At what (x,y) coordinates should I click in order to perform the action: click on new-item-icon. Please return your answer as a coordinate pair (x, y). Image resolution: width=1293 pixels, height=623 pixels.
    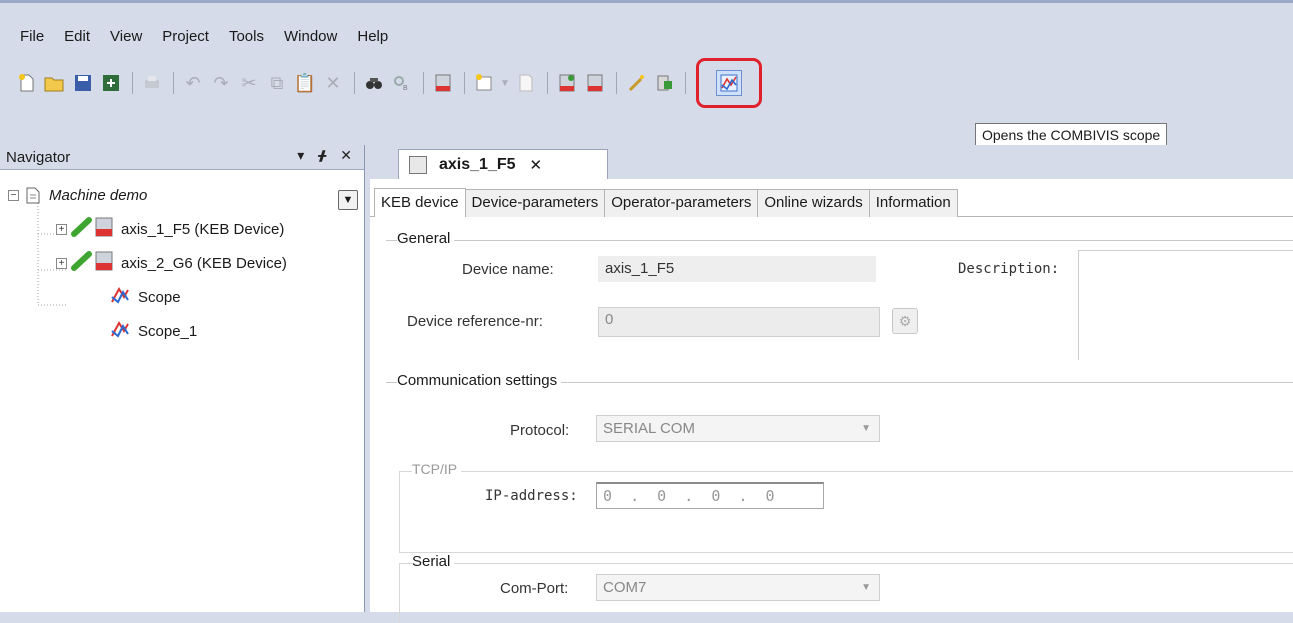
    Looking at the image, I should click on (484, 83).